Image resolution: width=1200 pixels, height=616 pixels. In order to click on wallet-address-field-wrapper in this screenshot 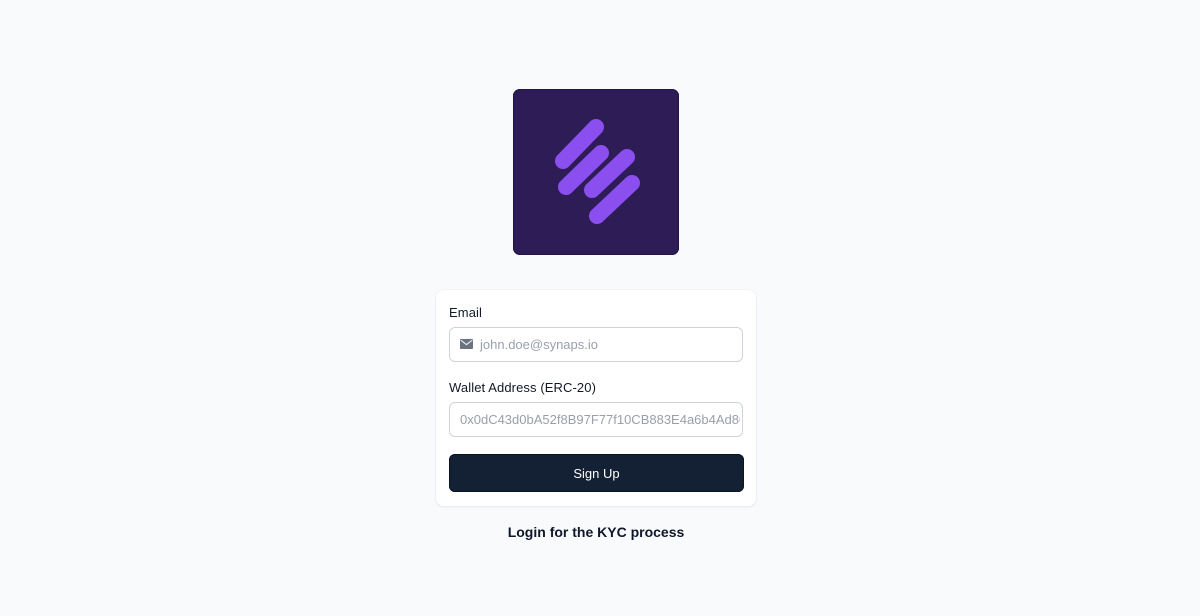, I will do `click(596, 419)`.